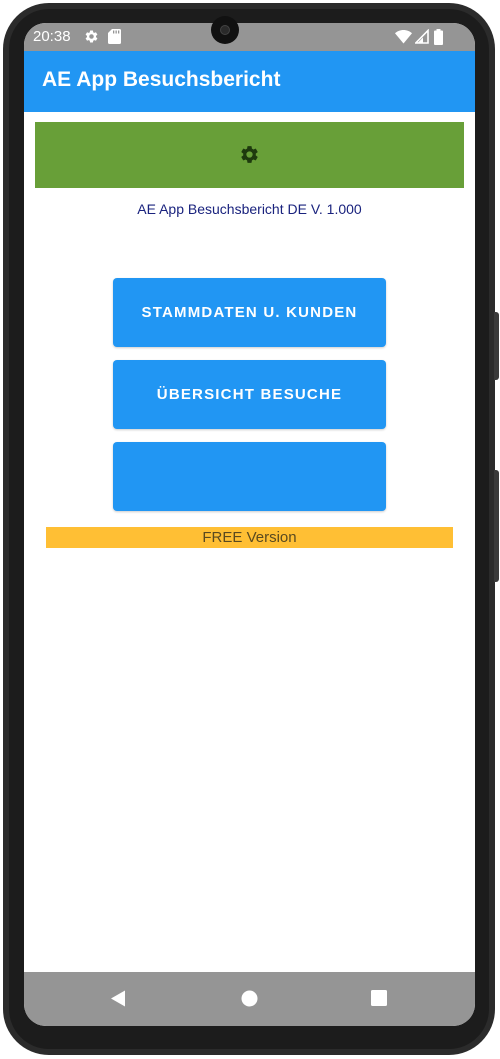  I want to click on stammdaten-button: STAMMDATEN U. KUNDEN, so click(249, 312).